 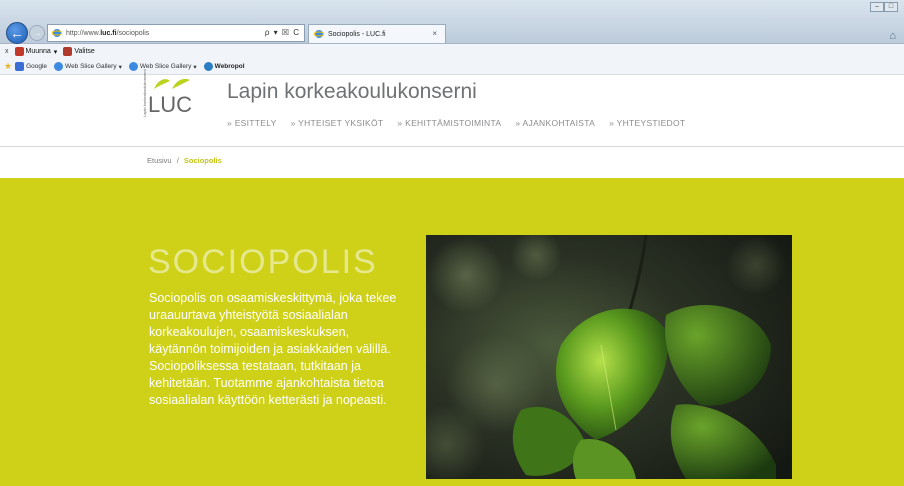 What do you see at coordinates (68, 51) in the screenshot?
I see `select-icon` at bounding box center [68, 51].